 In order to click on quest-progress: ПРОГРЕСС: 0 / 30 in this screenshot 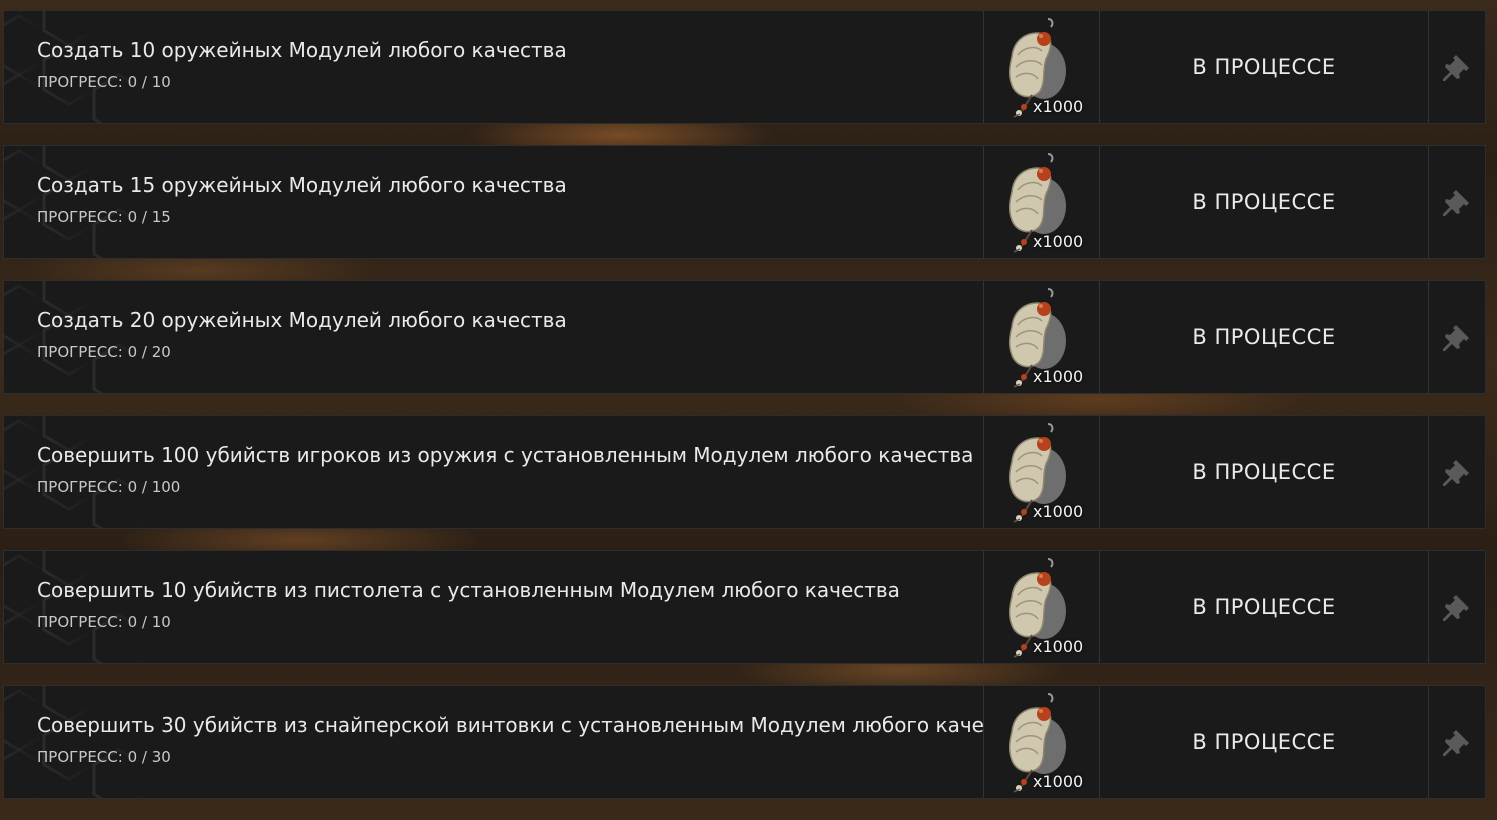, I will do `click(104, 757)`.